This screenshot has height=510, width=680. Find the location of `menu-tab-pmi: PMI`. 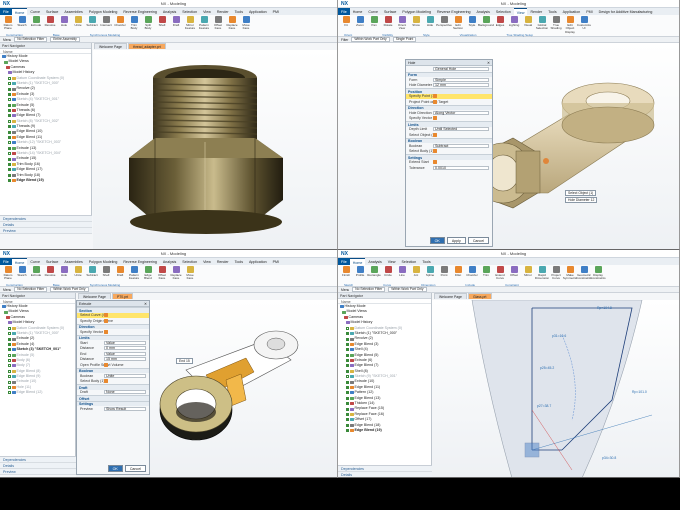

menu-tab-pmi: PMI is located at coordinates (589, 11).